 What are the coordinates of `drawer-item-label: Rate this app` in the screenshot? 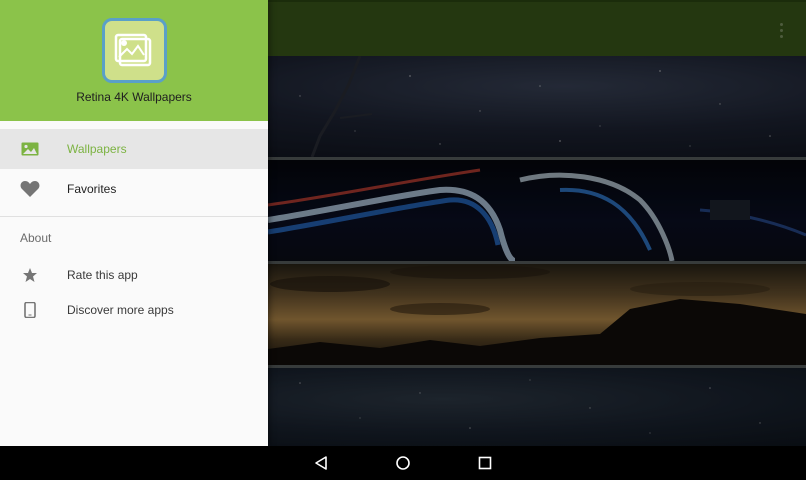 It's located at (102, 275).